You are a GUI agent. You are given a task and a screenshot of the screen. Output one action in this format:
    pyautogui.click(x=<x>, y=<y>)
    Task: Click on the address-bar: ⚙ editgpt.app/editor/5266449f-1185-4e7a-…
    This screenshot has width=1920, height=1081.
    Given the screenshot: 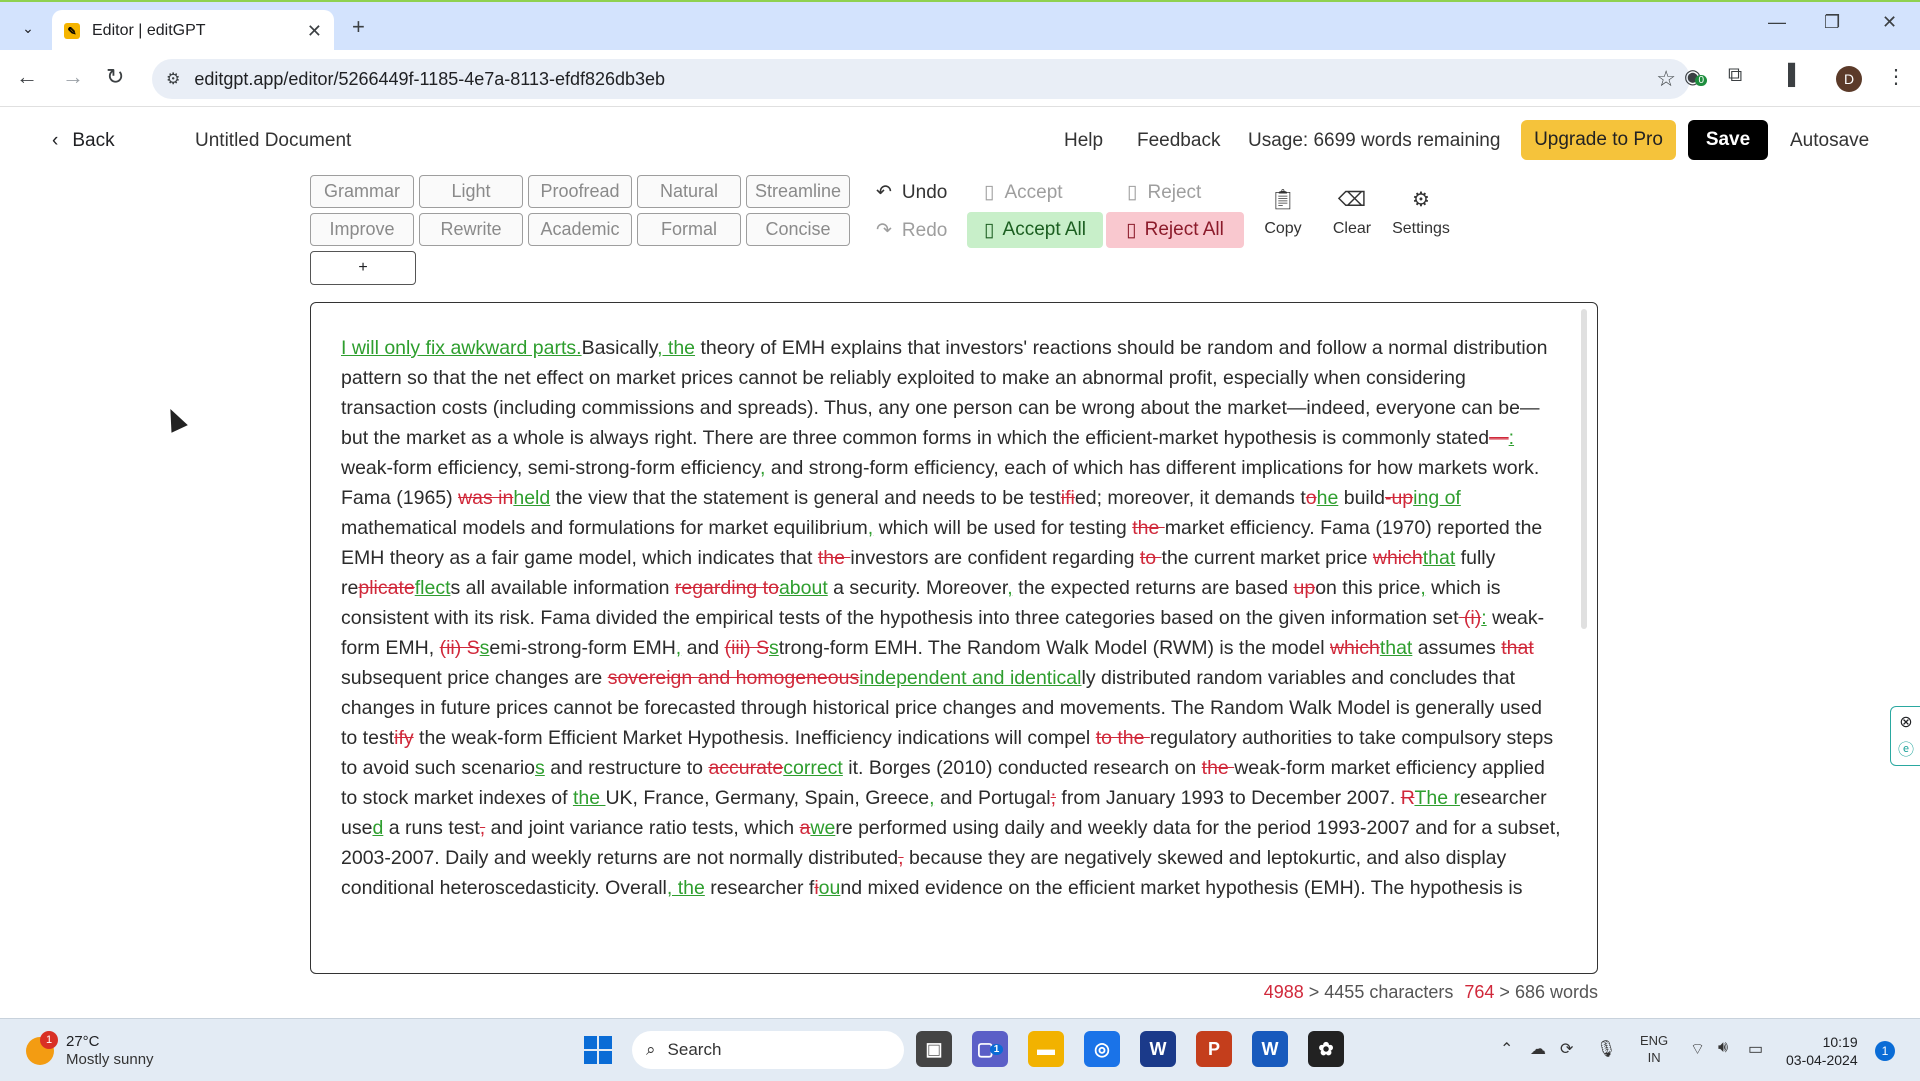 What is the action you would take?
    pyautogui.click(x=921, y=79)
    